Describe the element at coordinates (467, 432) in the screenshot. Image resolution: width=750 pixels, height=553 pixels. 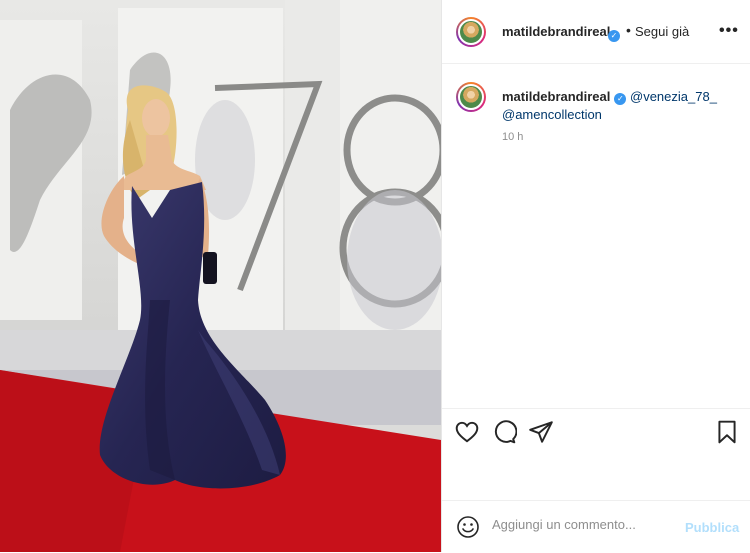
I see `heart-icon` at that location.